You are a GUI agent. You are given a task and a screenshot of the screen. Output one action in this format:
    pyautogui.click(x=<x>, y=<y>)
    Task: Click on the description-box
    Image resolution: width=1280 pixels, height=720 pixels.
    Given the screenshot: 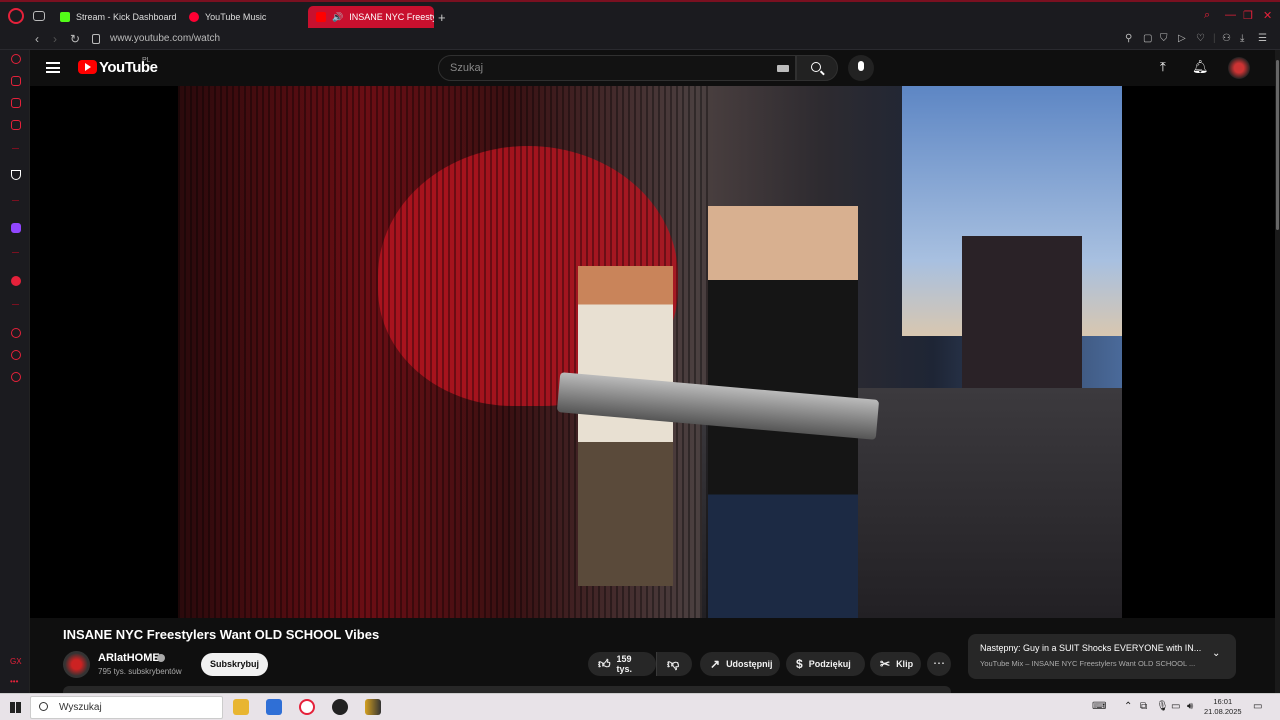 What is the action you would take?
    pyautogui.click(x=507, y=689)
    